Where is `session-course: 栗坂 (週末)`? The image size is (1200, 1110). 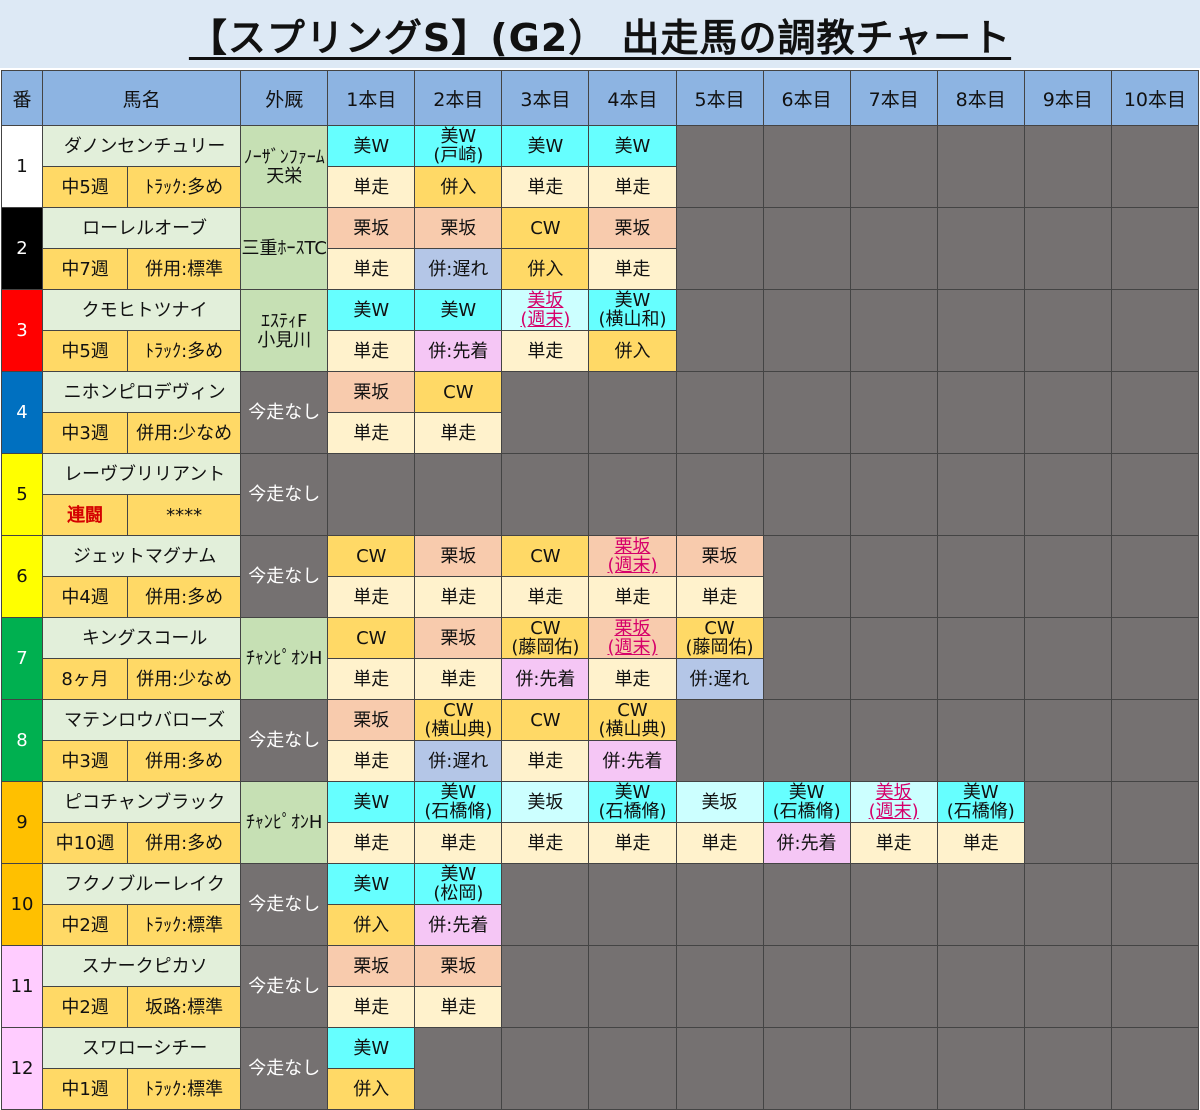
session-course: 栗坂 (週末) is located at coordinates (632, 638).